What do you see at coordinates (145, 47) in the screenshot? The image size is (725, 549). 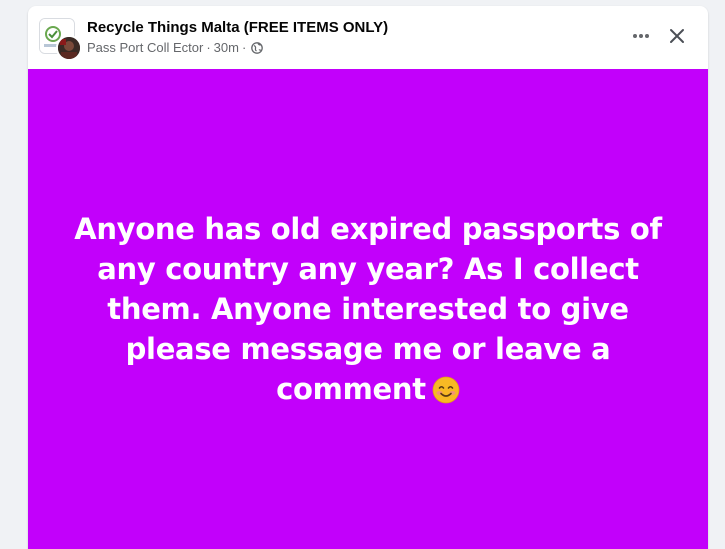 I see `author-name-link: Pass Port Coll Ector` at bounding box center [145, 47].